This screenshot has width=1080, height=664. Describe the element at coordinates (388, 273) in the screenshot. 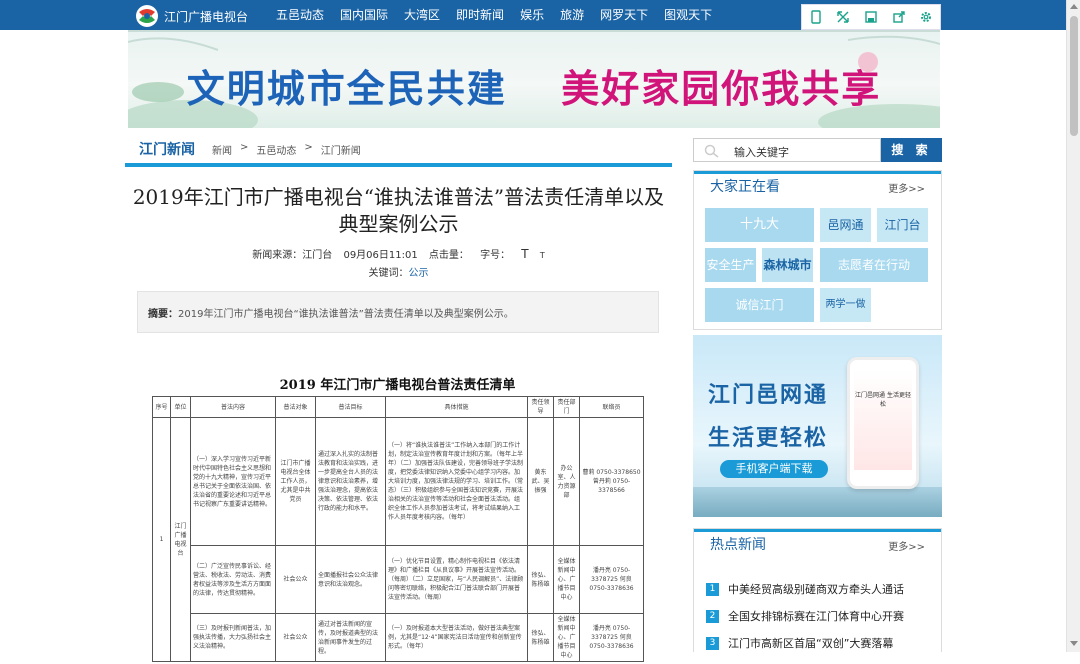

I see `keywords-label: 关键词：` at that location.